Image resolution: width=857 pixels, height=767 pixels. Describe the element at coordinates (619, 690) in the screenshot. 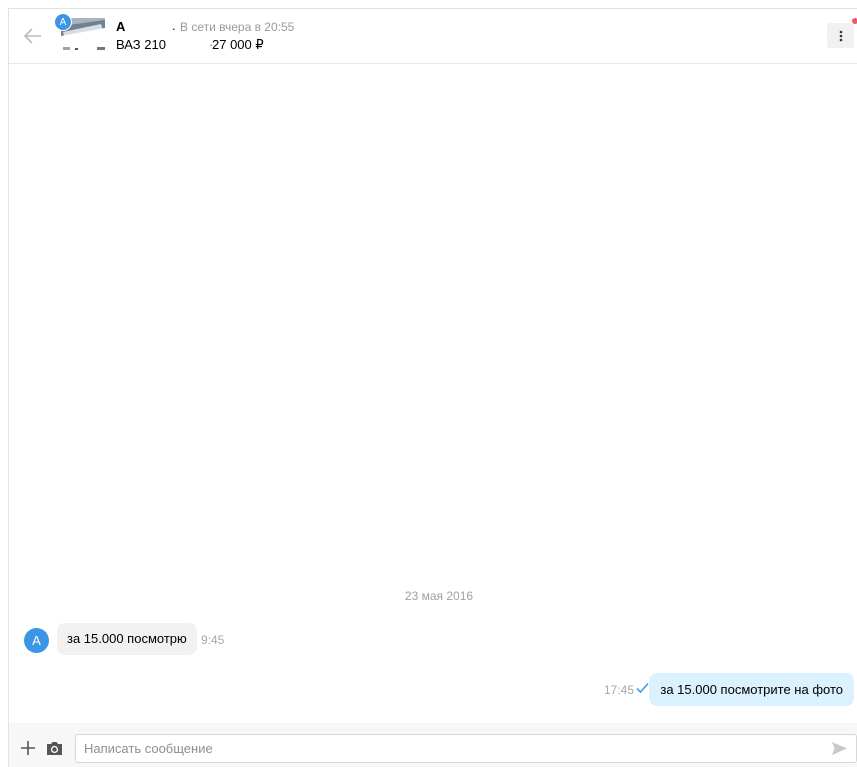

I see `outgoing-message-time: 17:45` at that location.